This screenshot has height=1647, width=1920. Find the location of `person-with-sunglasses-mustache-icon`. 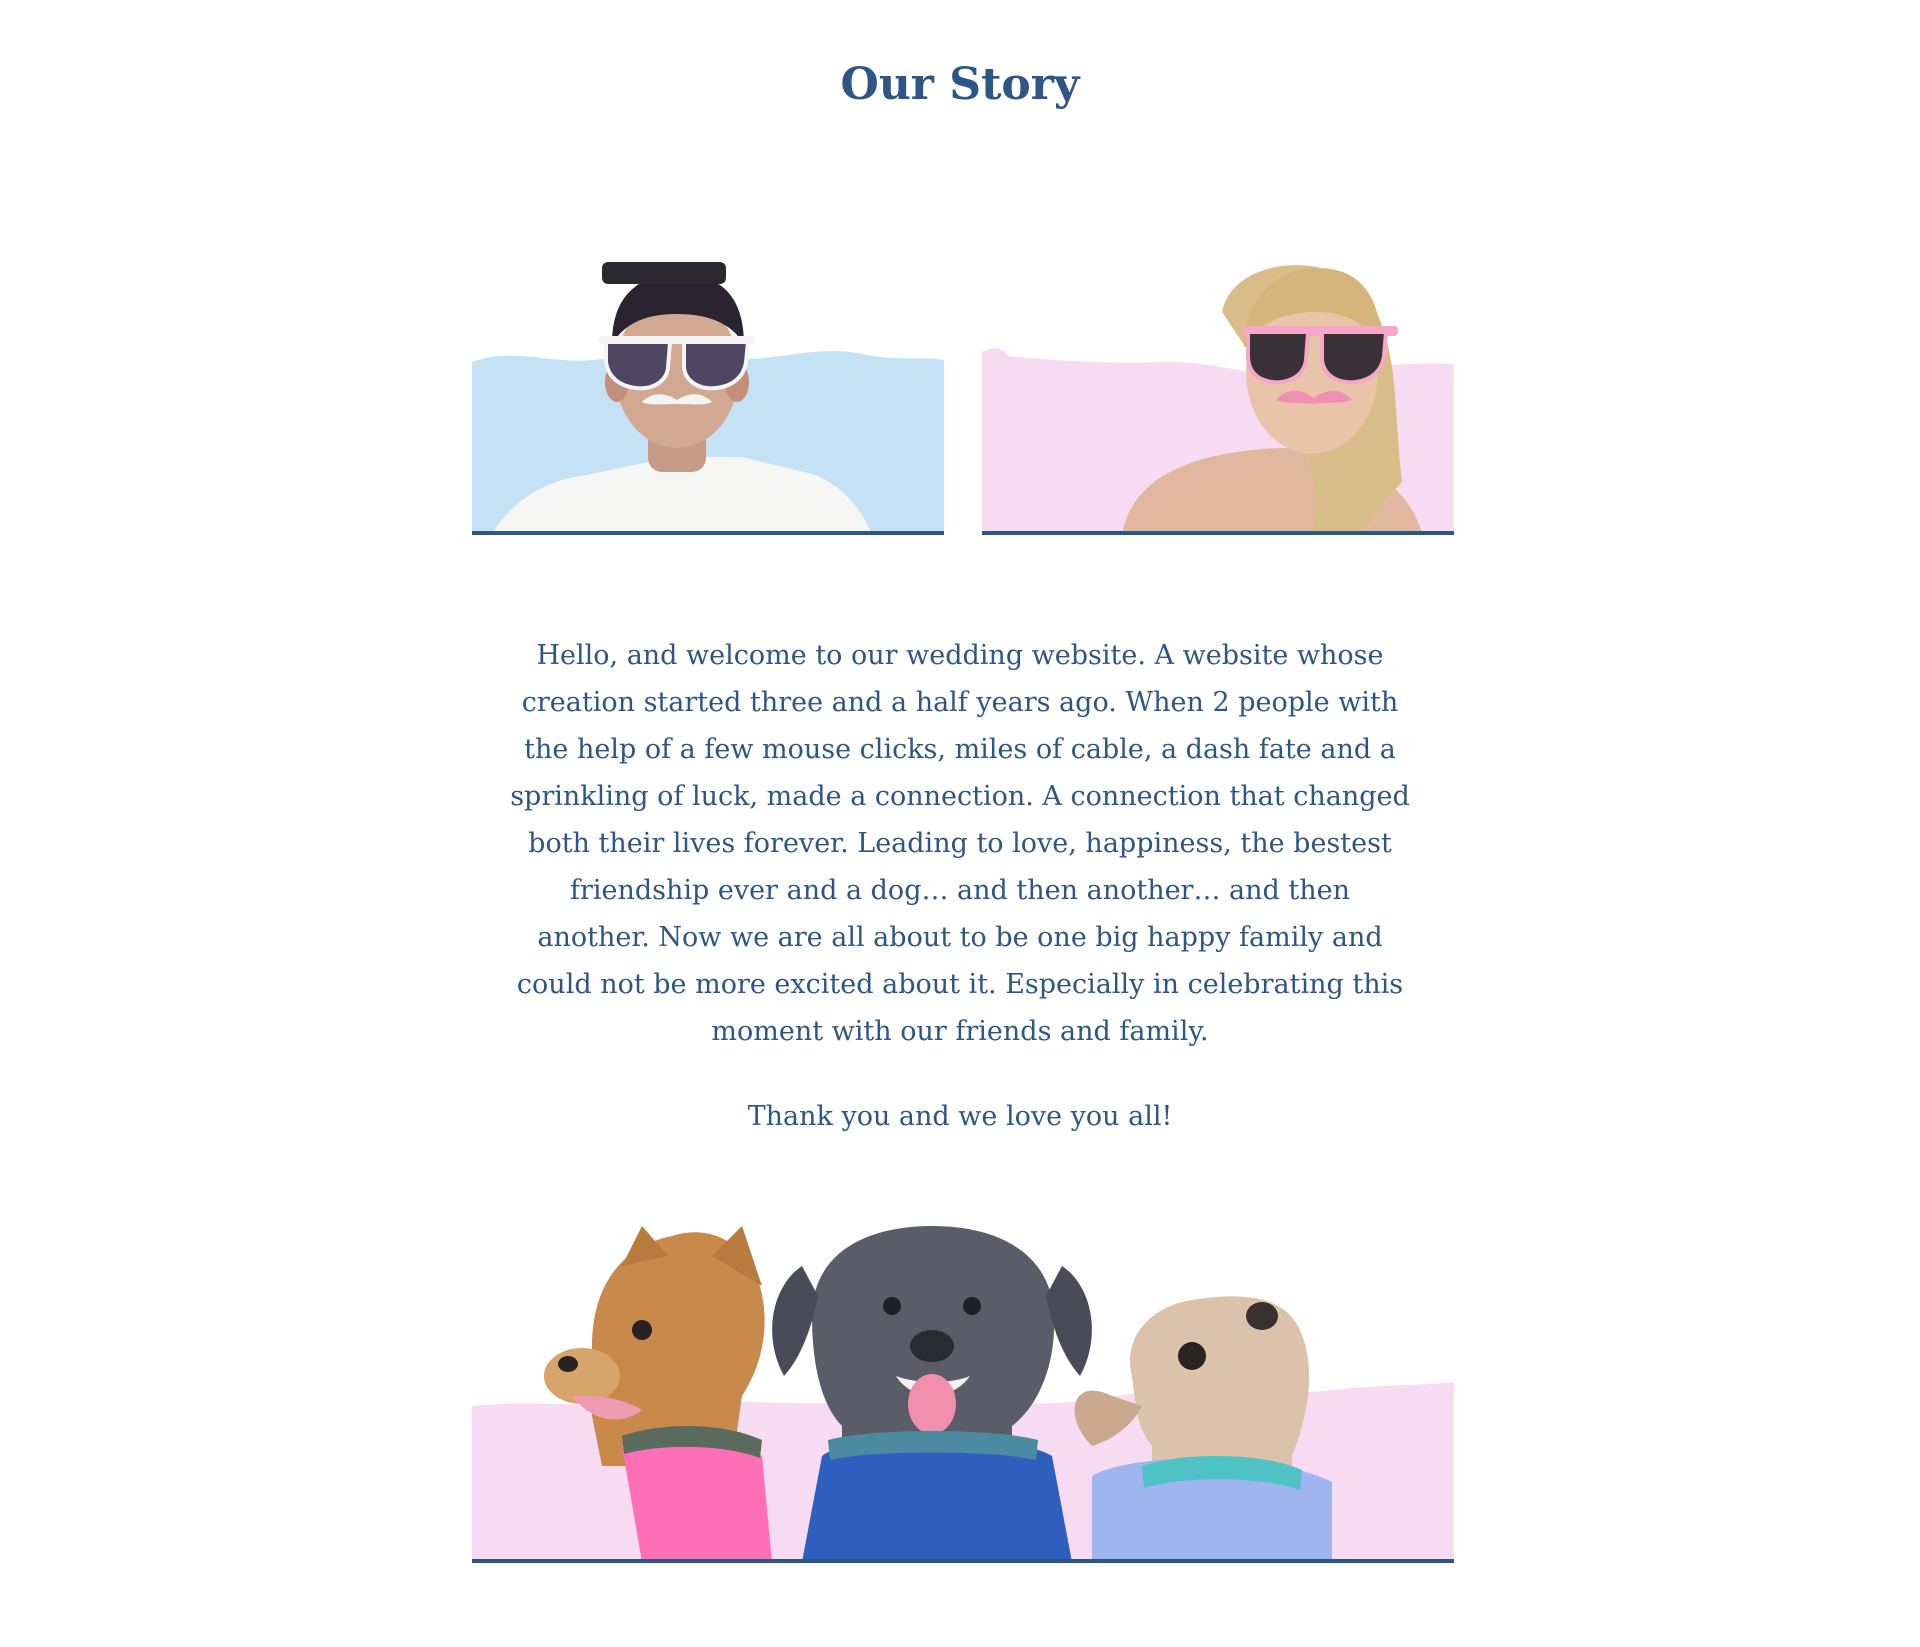

person-with-sunglasses-mustache-icon is located at coordinates (708, 398).